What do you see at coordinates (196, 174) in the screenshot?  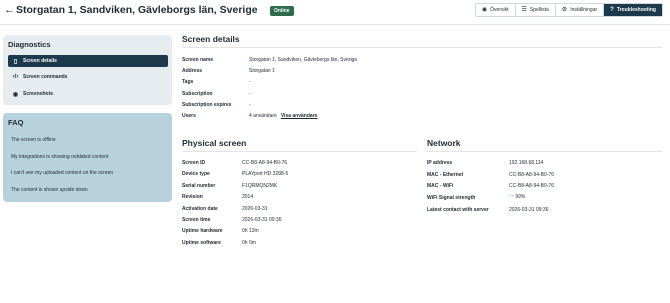 I see `detail-label: Device type` at bounding box center [196, 174].